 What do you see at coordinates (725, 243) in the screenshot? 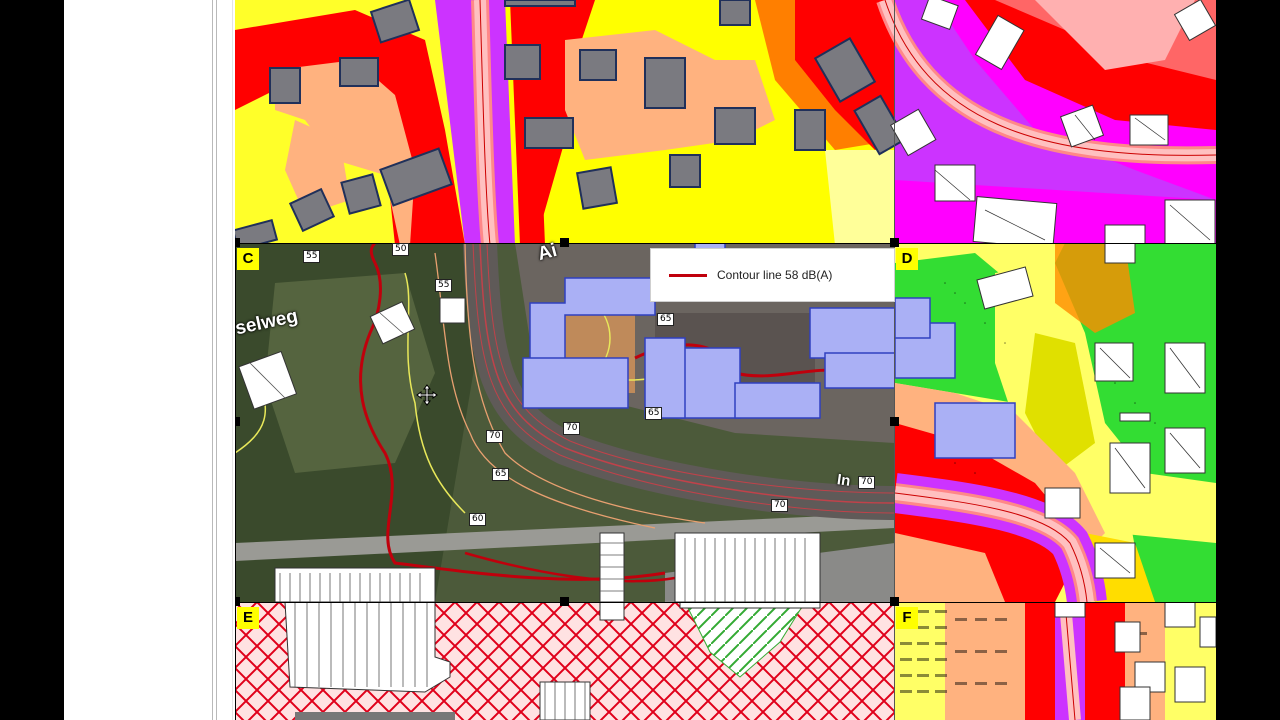
I see `grid-line-h1` at bounding box center [725, 243].